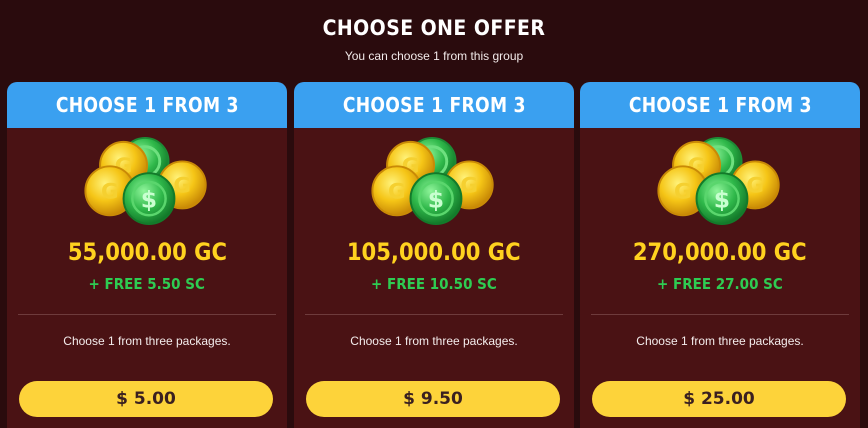 Image resolution: width=868 pixels, height=428 pixels. I want to click on page-subtitle: You can choose 1 from this group, so click(434, 56).